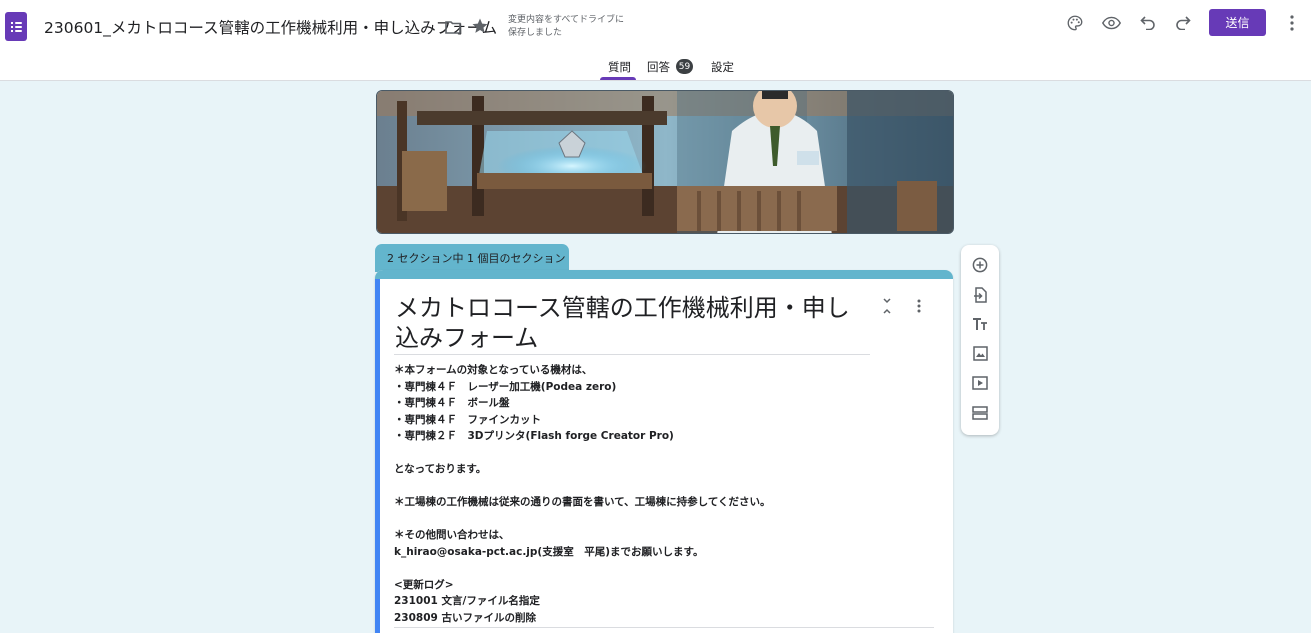  I want to click on tab-questions: 質問, so click(619, 67).